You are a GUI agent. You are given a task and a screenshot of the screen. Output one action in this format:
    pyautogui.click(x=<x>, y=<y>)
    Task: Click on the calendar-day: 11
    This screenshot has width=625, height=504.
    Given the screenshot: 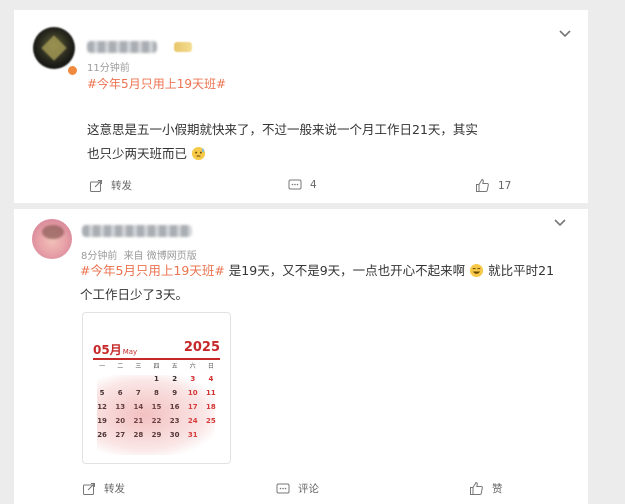 What is the action you would take?
    pyautogui.click(x=211, y=393)
    